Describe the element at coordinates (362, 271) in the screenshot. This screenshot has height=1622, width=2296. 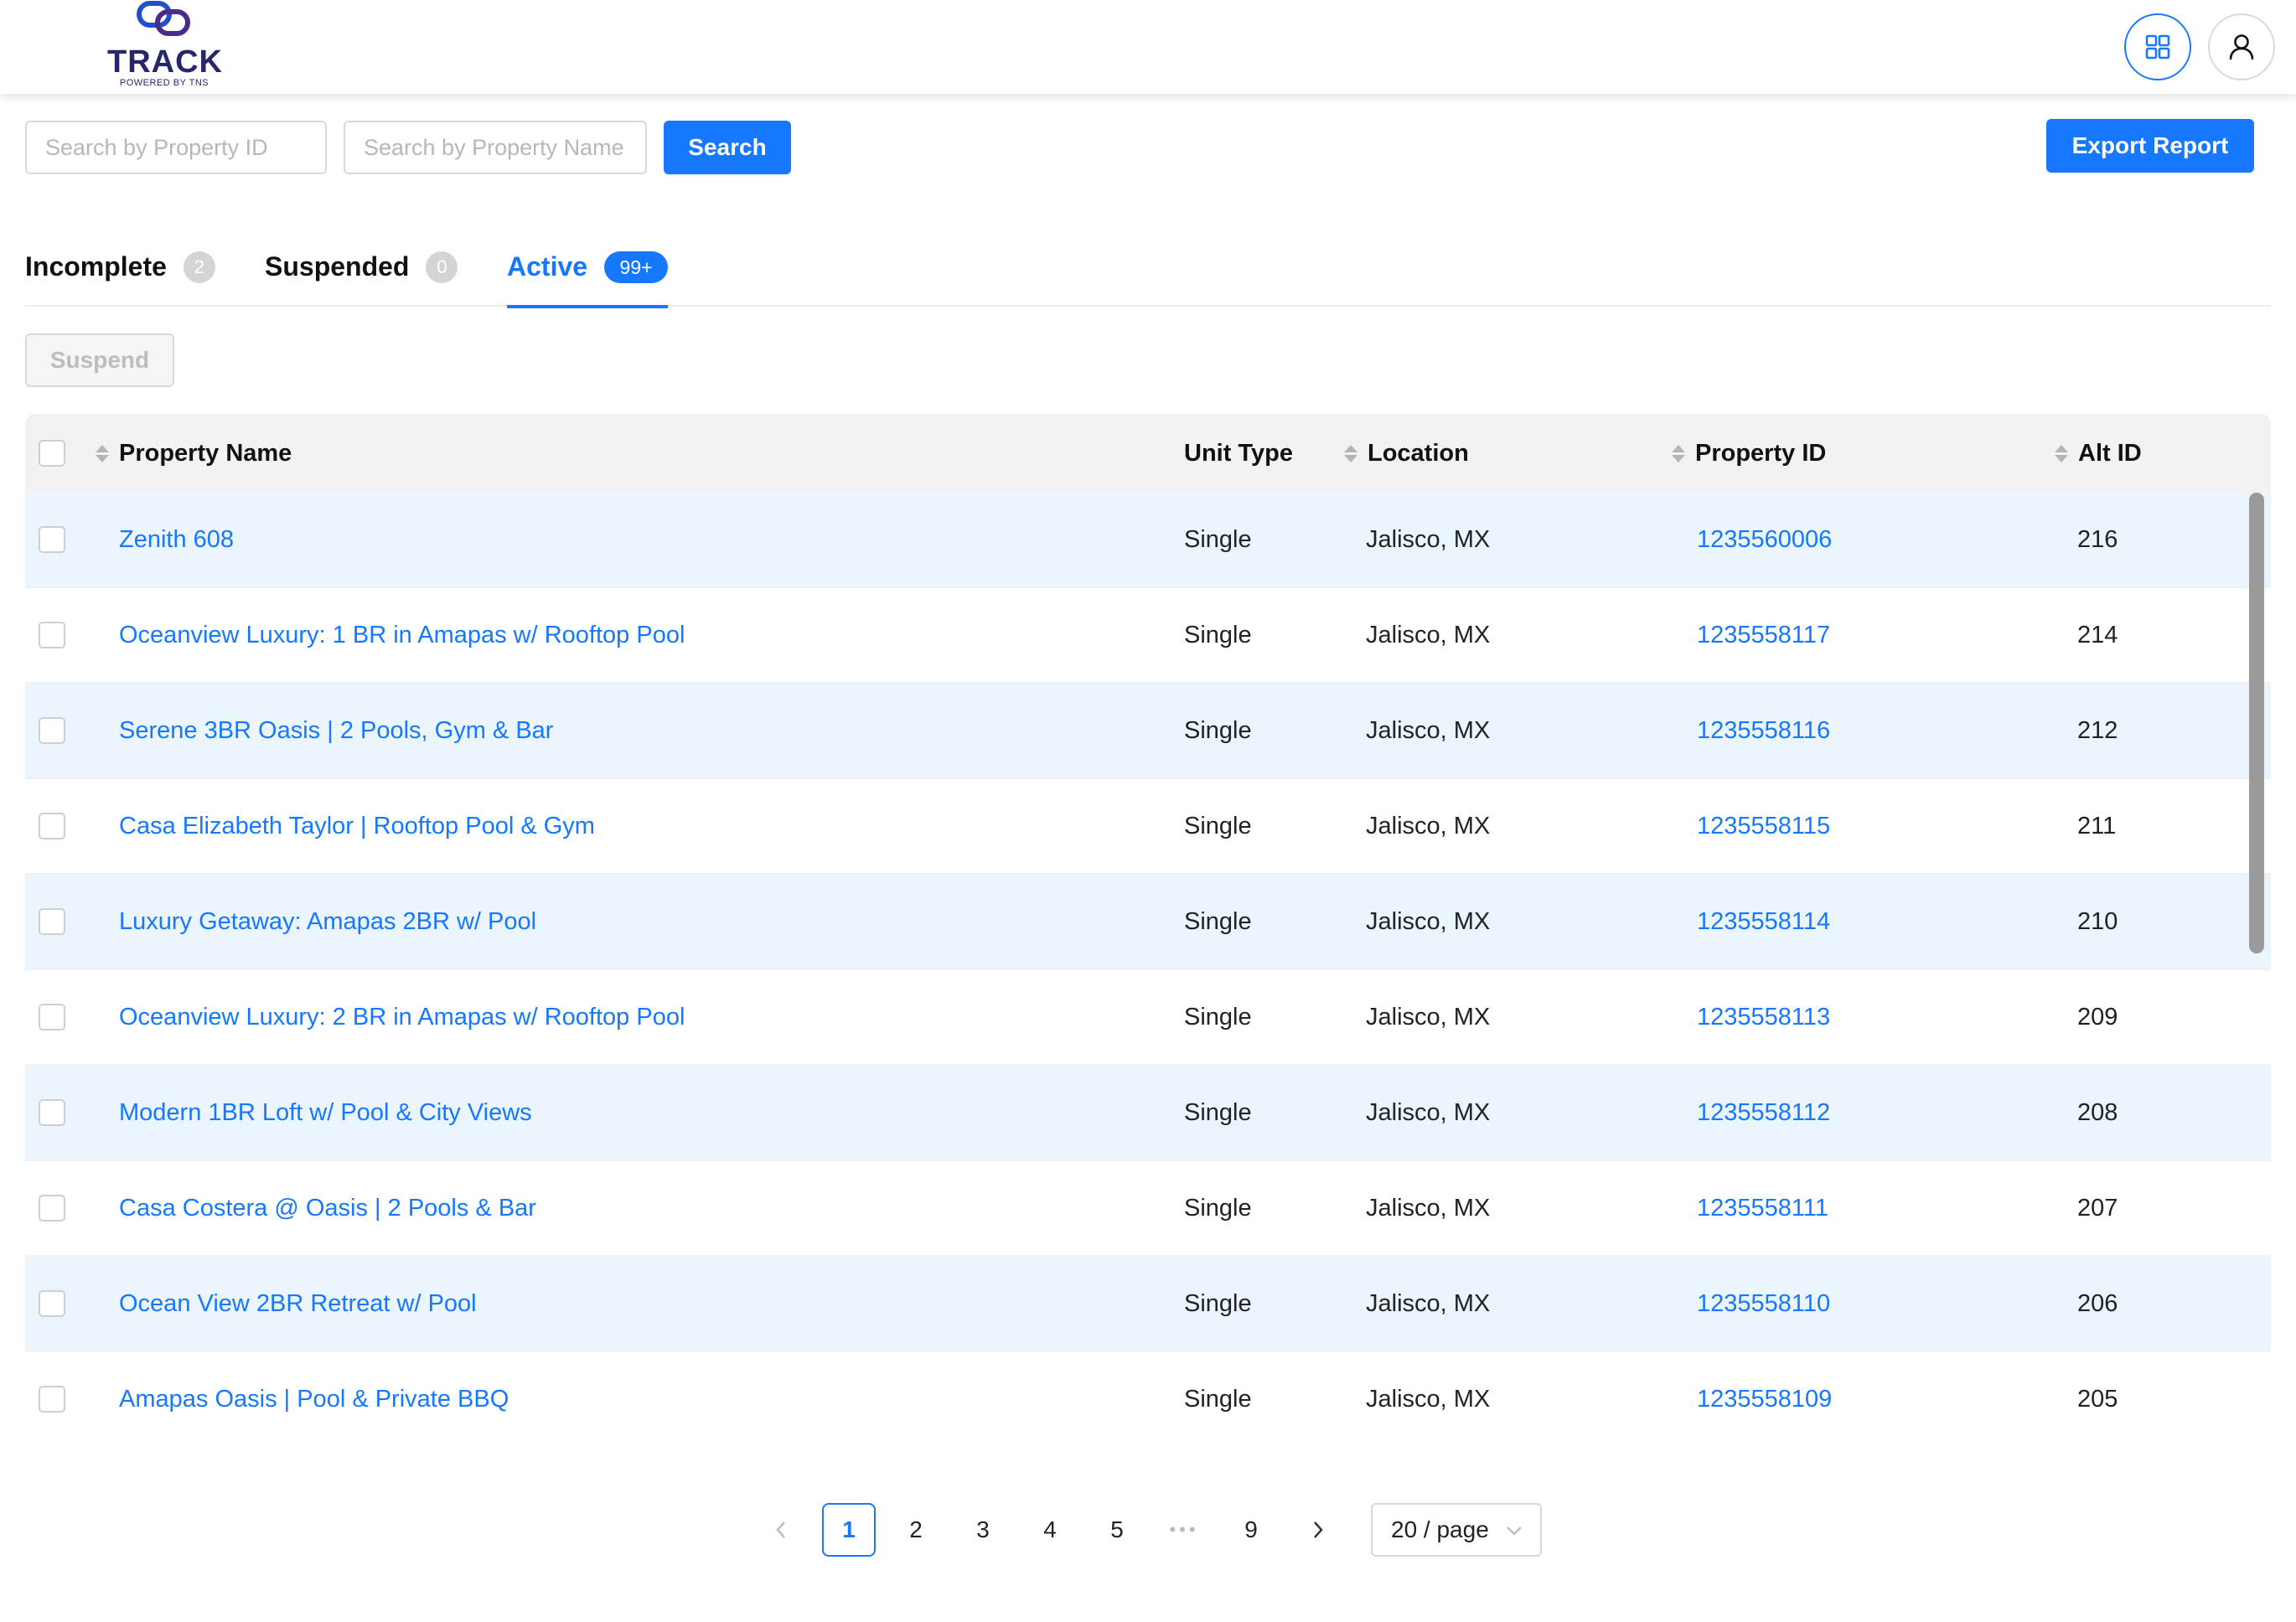
I see `tab-suspended: Suspended 0` at that location.